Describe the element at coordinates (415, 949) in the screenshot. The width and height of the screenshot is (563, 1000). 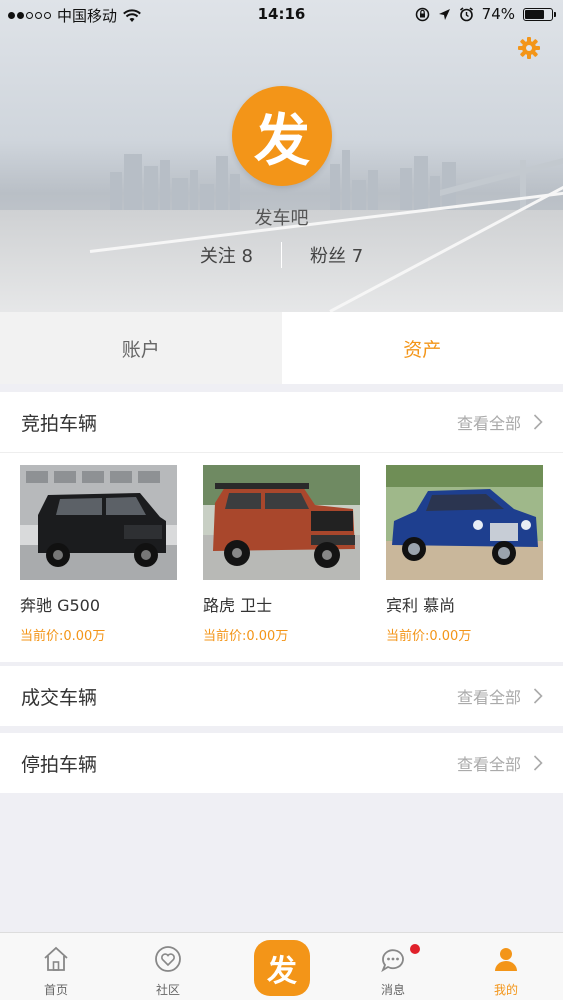
I see `unread-badge` at that location.